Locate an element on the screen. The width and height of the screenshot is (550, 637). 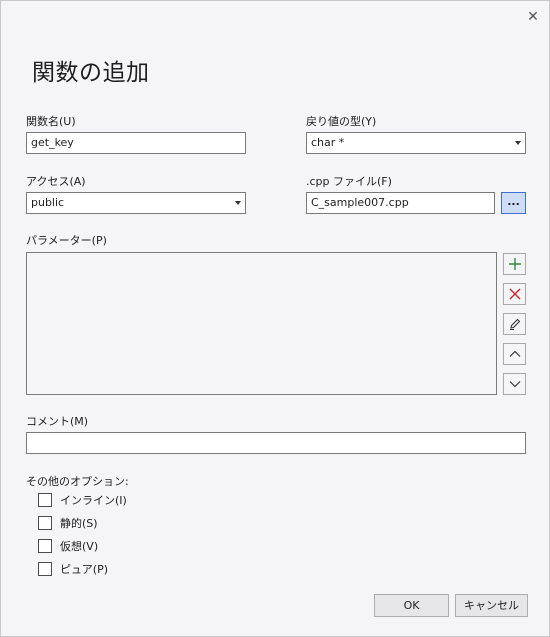
access-label: アクセス(A) is located at coordinates (56, 181).